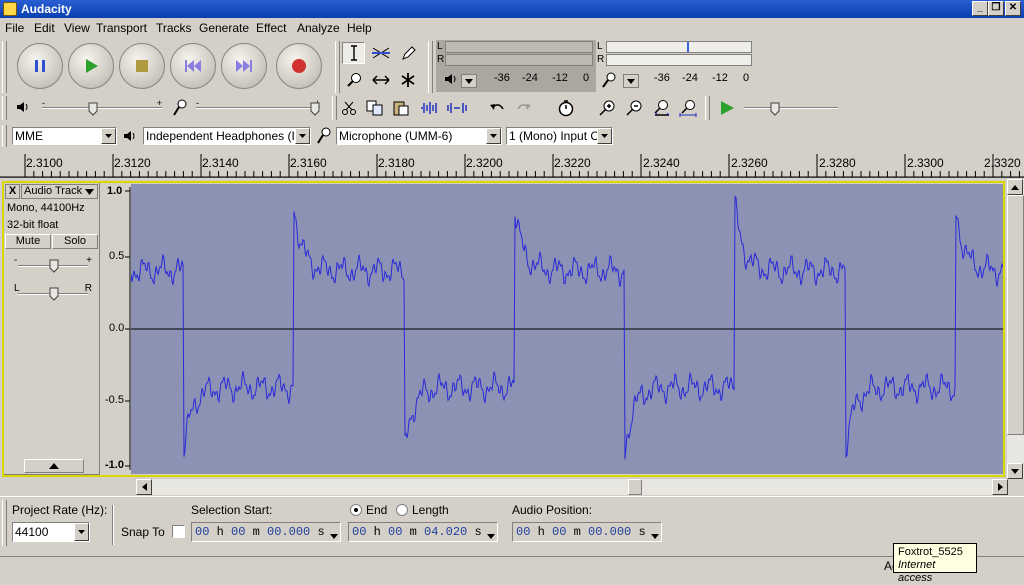  I want to click on play-button, so click(91, 66).